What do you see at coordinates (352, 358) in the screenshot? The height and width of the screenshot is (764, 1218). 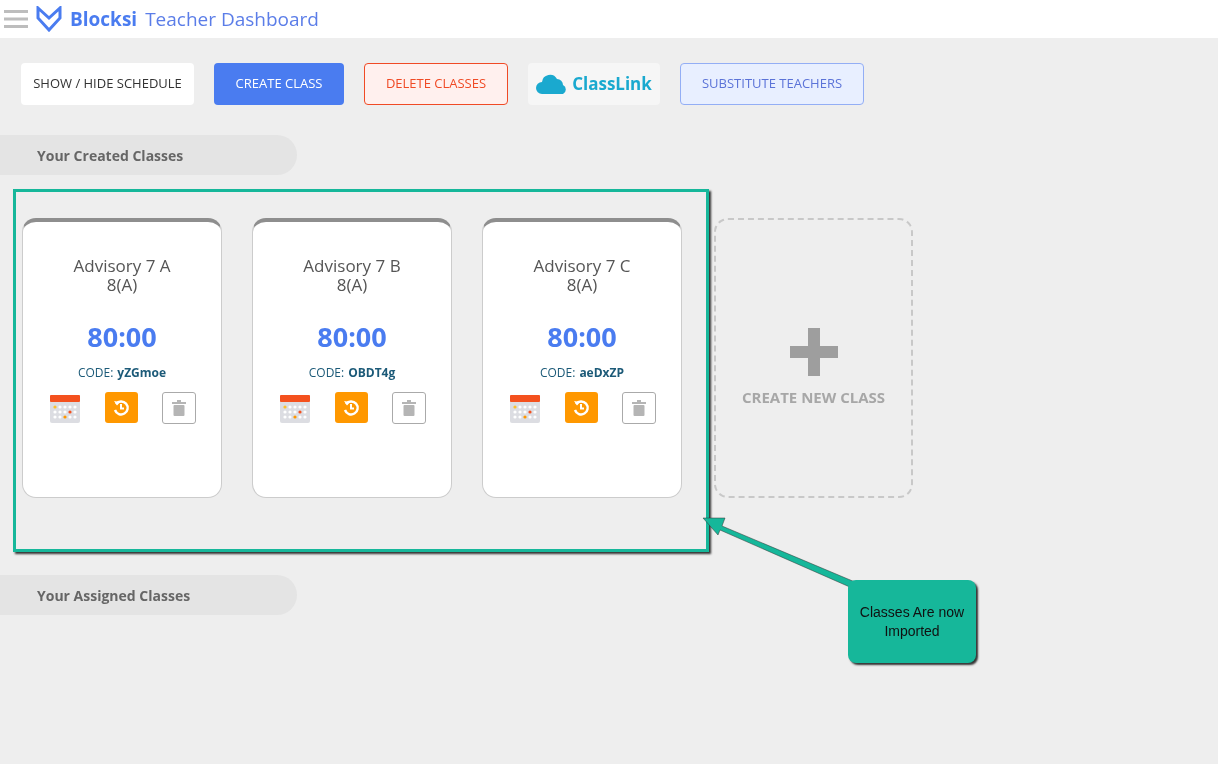 I see `class-card: Advisory 7 B 8(A) 80:00 CODE: OBDT4g` at bounding box center [352, 358].